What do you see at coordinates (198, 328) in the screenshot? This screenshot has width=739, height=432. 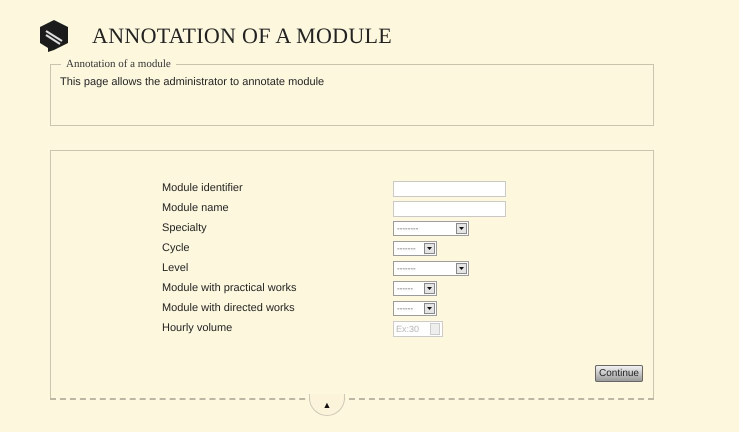 I see `field-label: Hourly volume` at bounding box center [198, 328].